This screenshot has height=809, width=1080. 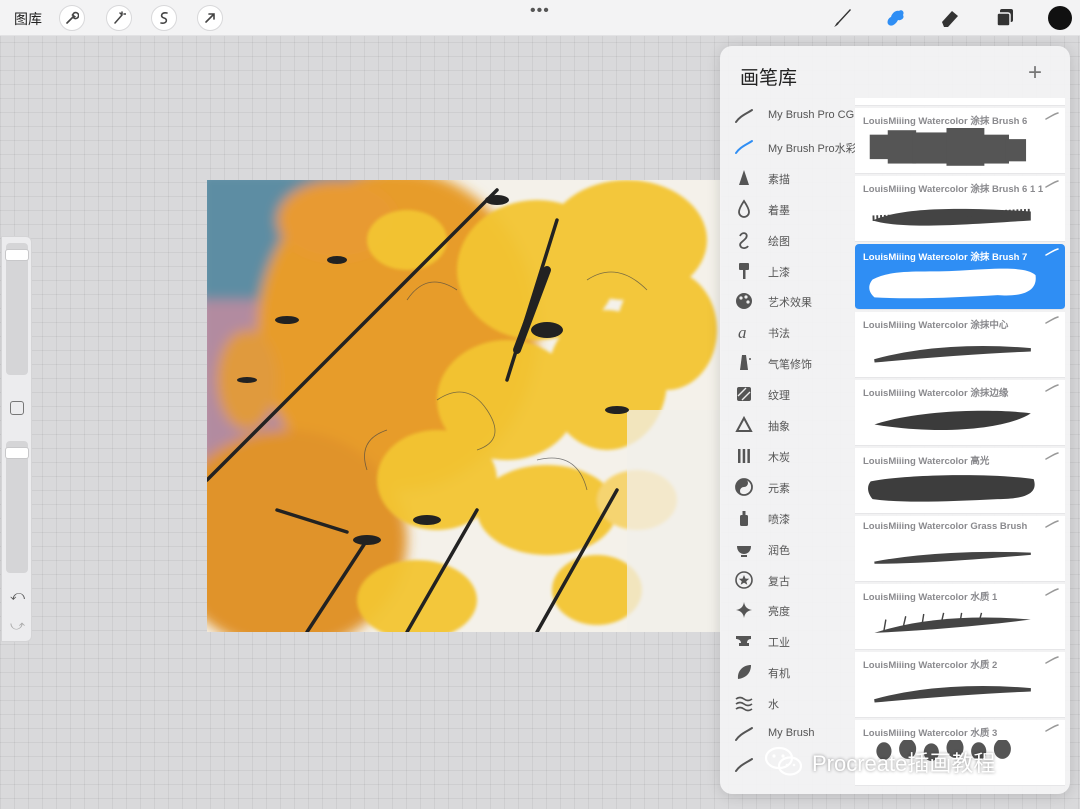 I want to click on brush-item: LouisMiiing Watercolor 涂抹边缘, so click(x=960, y=413).